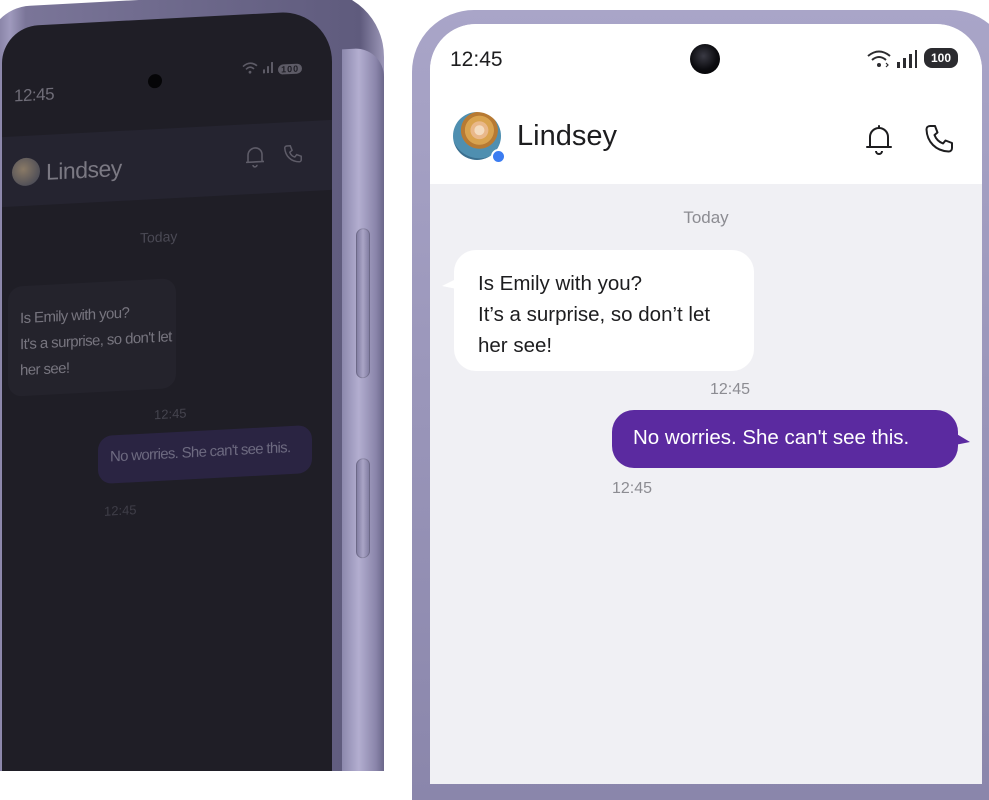 This screenshot has height=800, width=989. I want to click on phone-side-edge, so click(363, 409).